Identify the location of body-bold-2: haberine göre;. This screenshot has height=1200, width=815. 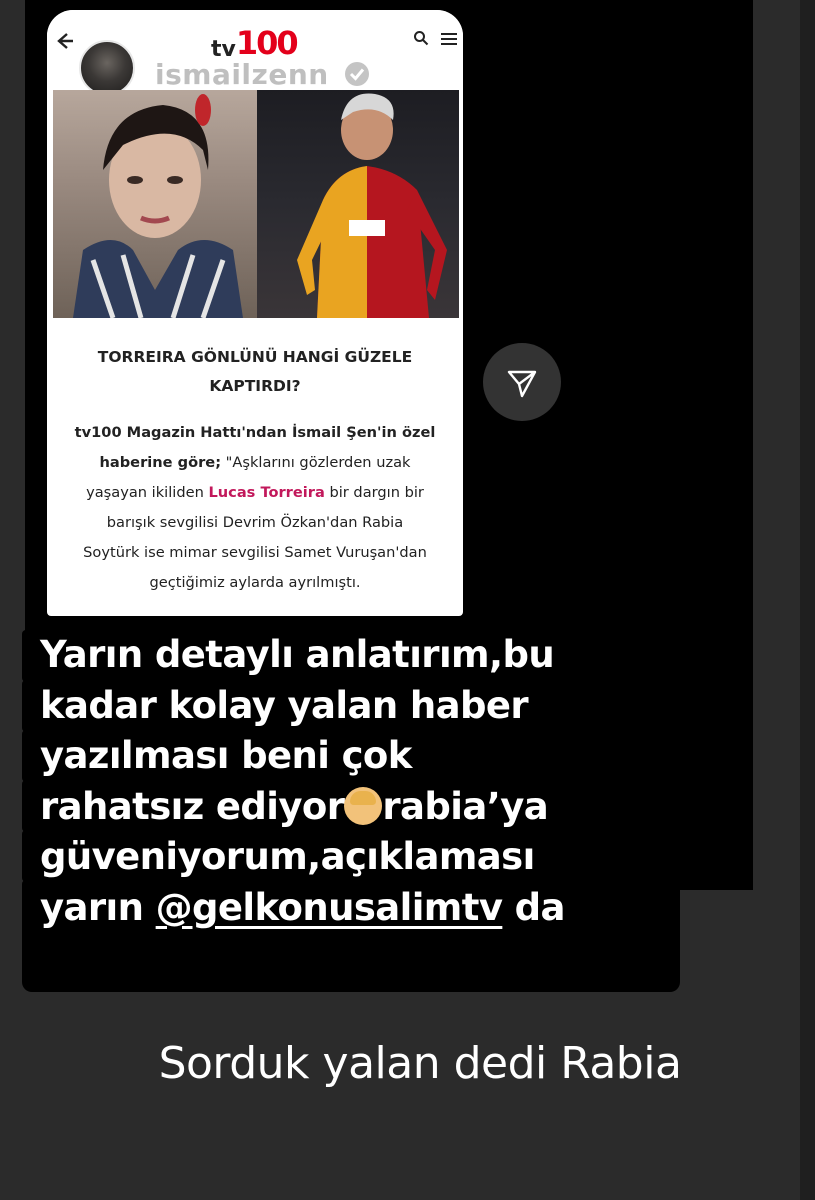
(160, 462).